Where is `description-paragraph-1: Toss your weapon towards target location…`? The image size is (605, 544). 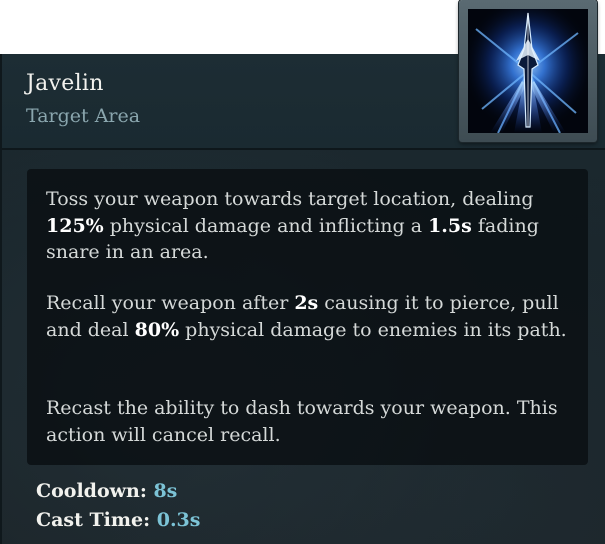 description-paragraph-1: Toss your weapon towards target location… is located at coordinates (308, 226).